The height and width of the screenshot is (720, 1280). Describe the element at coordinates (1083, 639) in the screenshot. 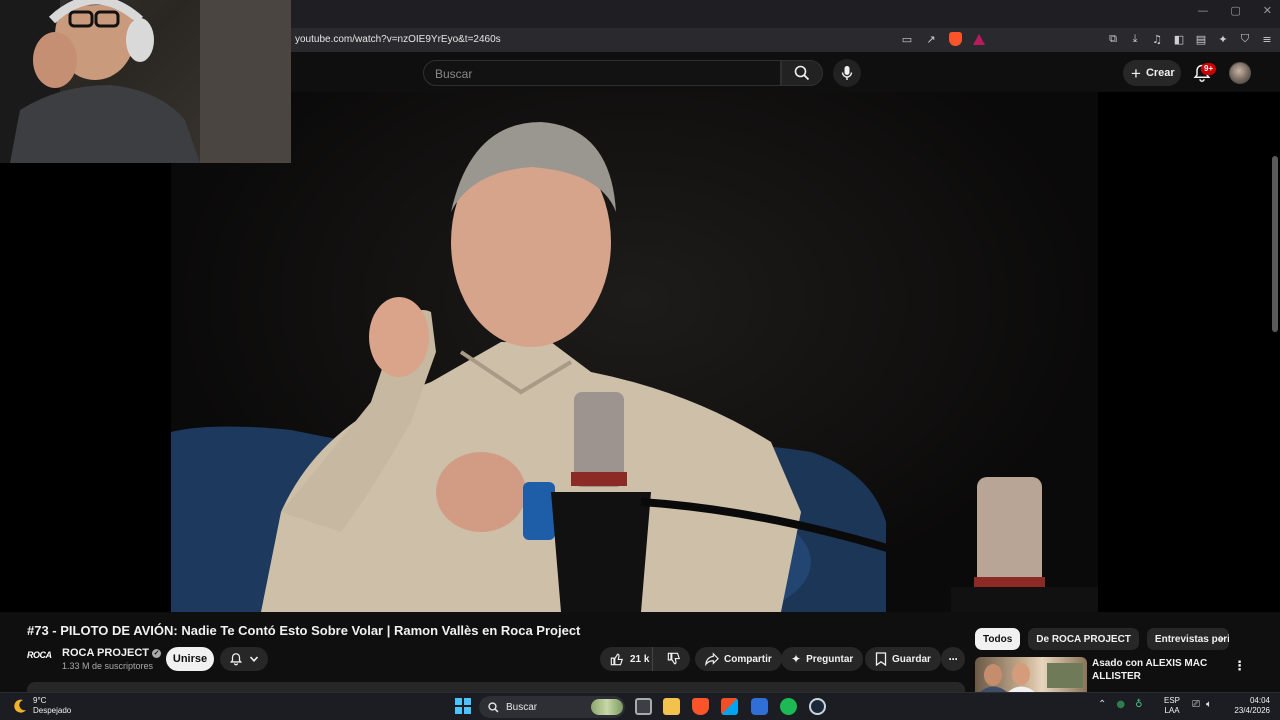

I see `chip-from-channel: De ROCA PROJECT` at that location.